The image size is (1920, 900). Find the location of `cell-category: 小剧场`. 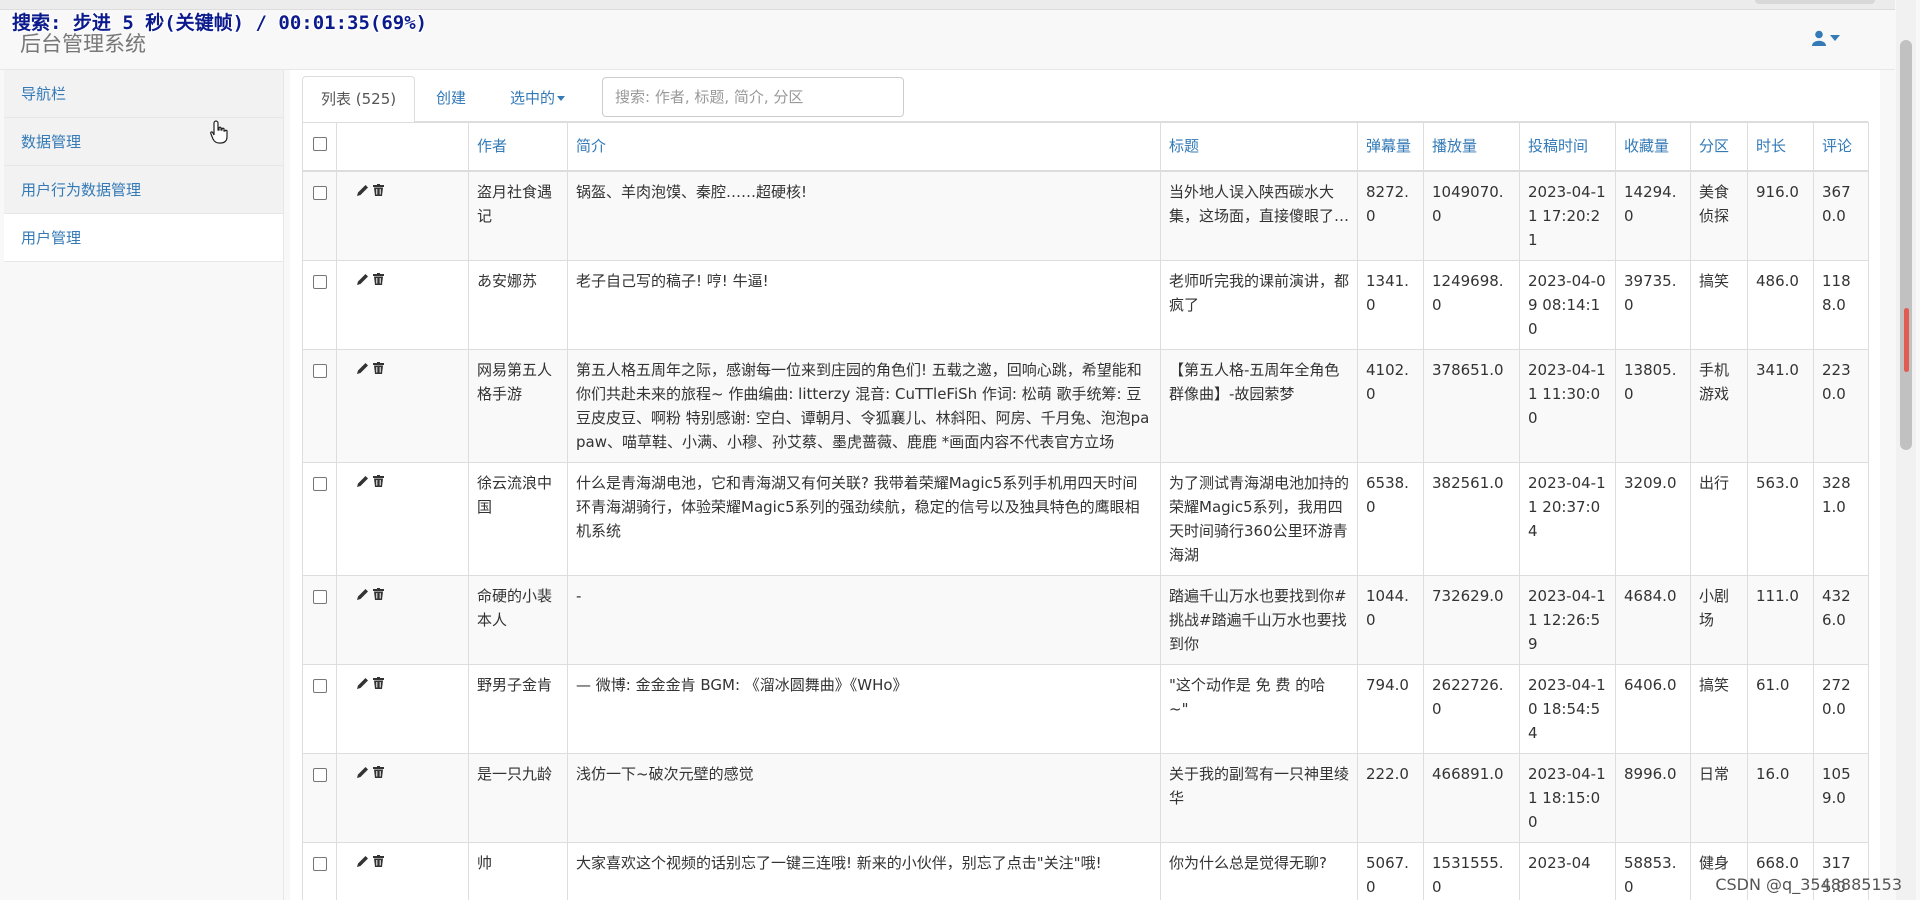

cell-category: 小剧场 is located at coordinates (1719, 619).